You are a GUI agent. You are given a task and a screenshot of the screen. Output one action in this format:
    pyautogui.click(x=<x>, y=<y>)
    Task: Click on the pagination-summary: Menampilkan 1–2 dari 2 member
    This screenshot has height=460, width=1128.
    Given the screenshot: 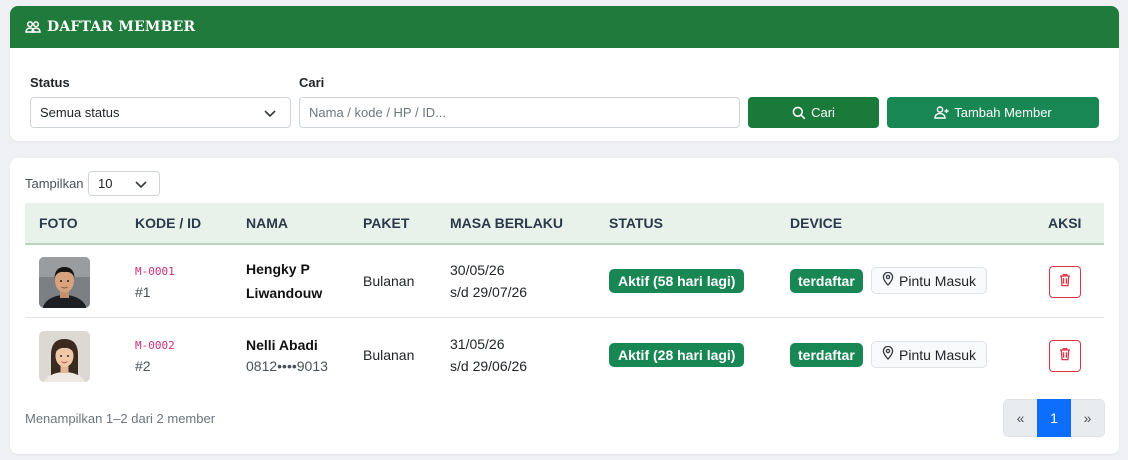 What is the action you would take?
    pyautogui.click(x=120, y=418)
    